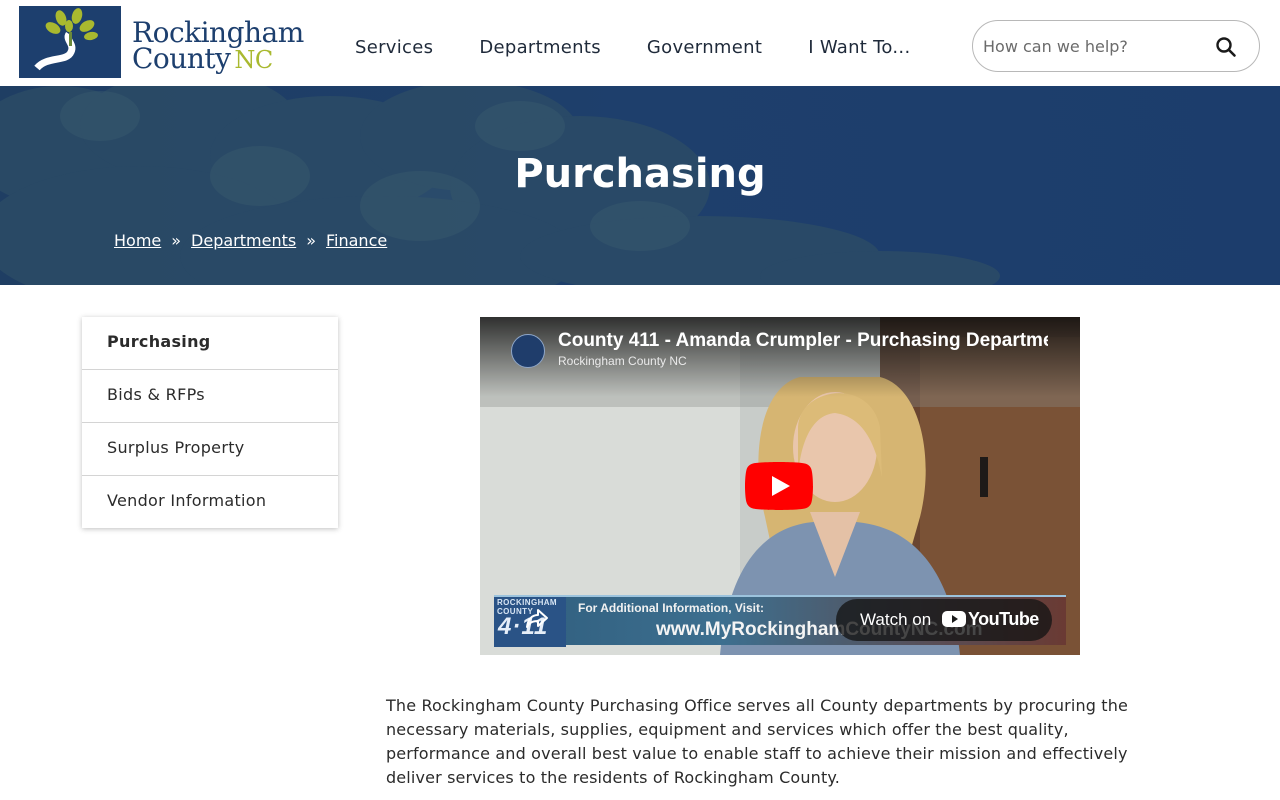  Describe the element at coordinates (253, 60) in the screenshot. I see `logo-state: NC` at that location.